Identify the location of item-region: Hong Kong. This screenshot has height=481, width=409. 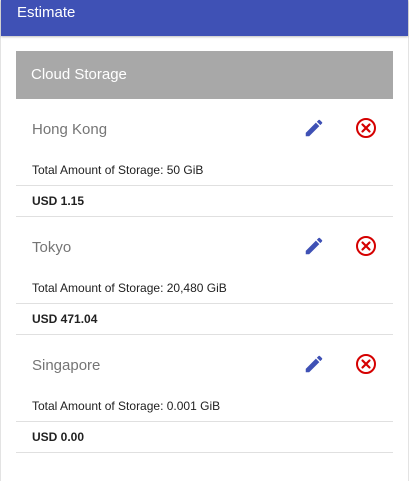
(70, 129).